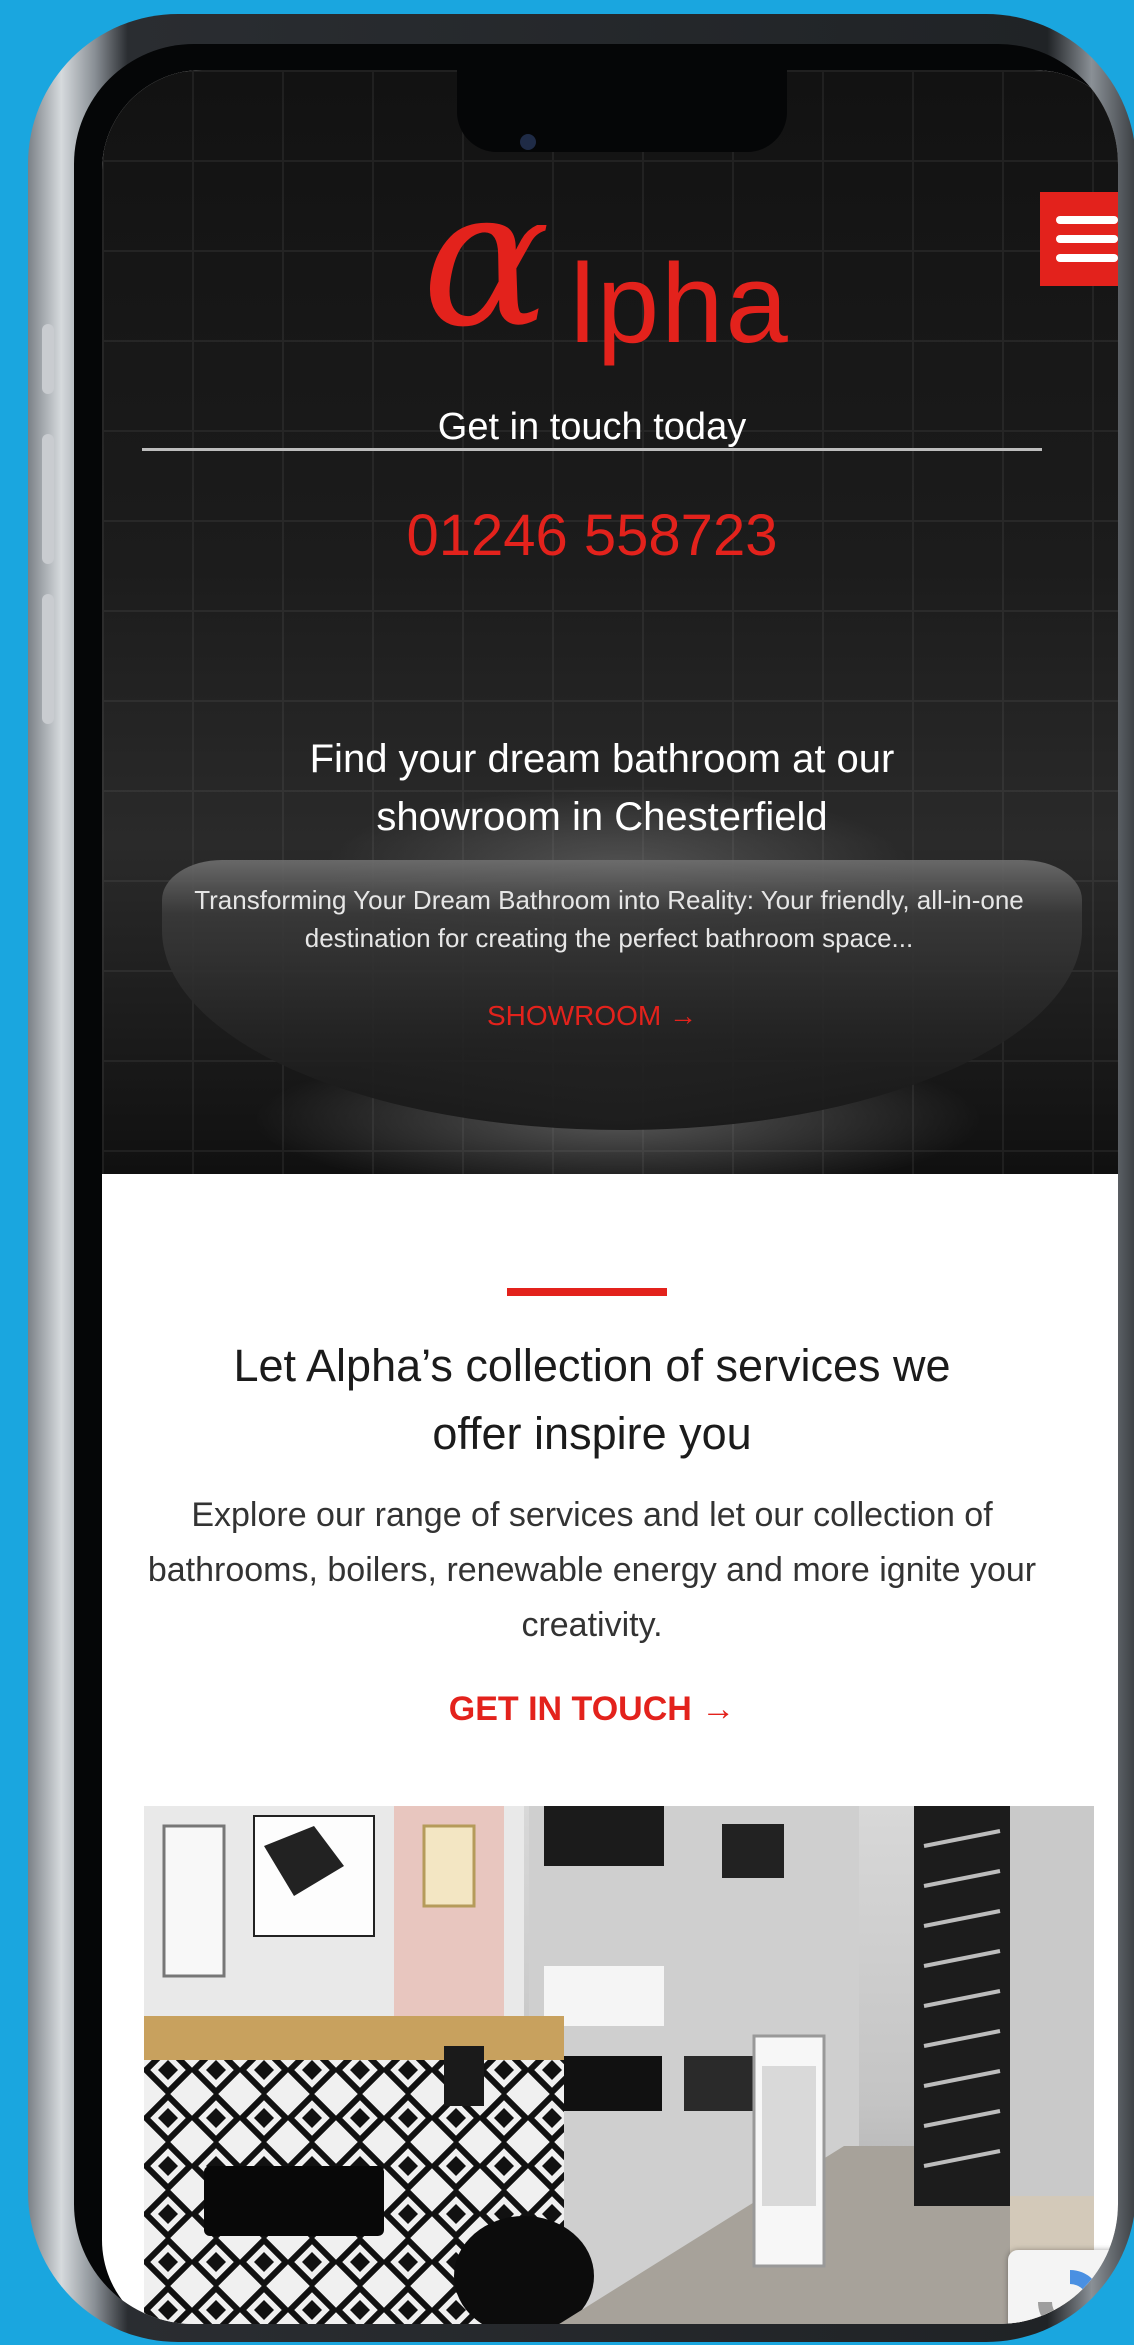 This screenshot has height=2345, width=1134. Describe the element at coordinates (592, 1709) in the screenshot. I see `get-in-touch-link: GET IN TOUCH →` at that location.